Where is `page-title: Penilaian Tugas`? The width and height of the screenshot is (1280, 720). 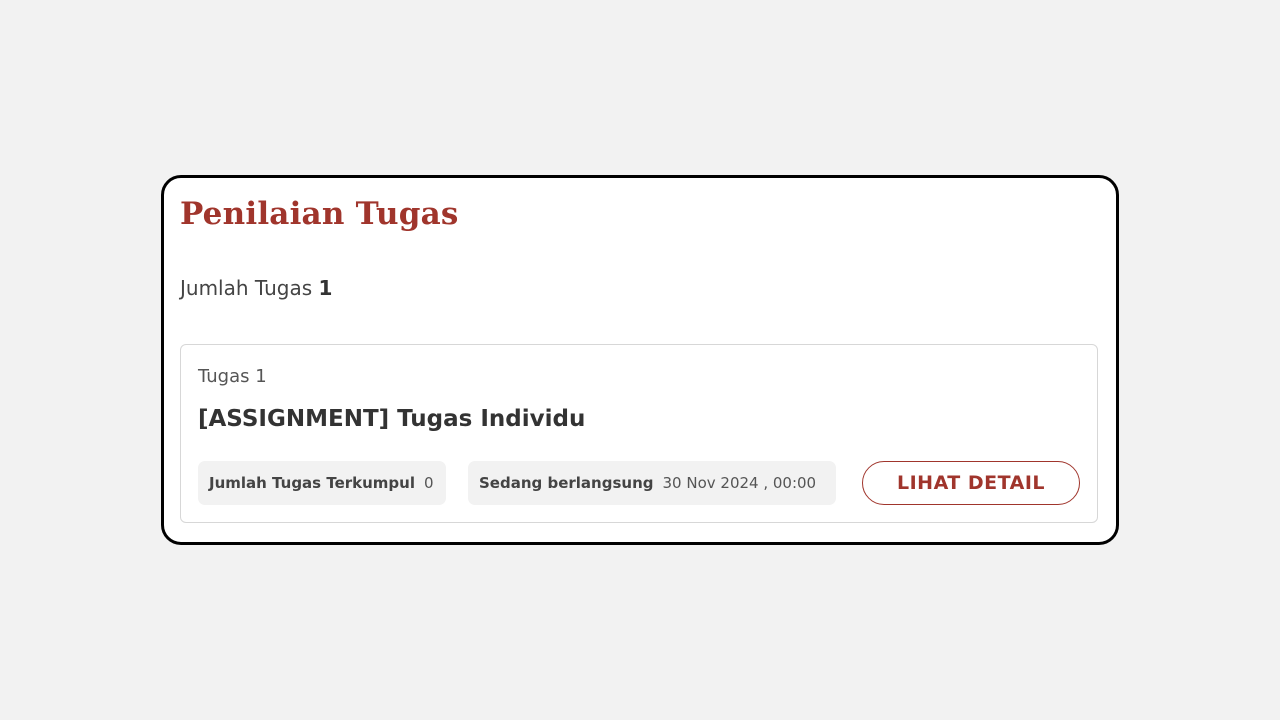
page-title: Penilaian Tugas is located at coordinates (319, 214).